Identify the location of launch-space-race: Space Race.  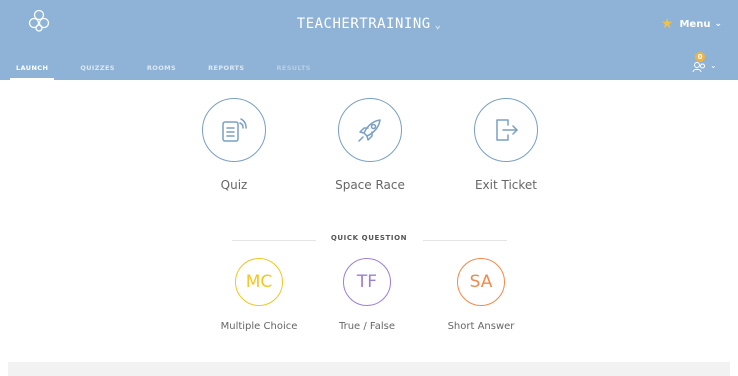
(370, 145).